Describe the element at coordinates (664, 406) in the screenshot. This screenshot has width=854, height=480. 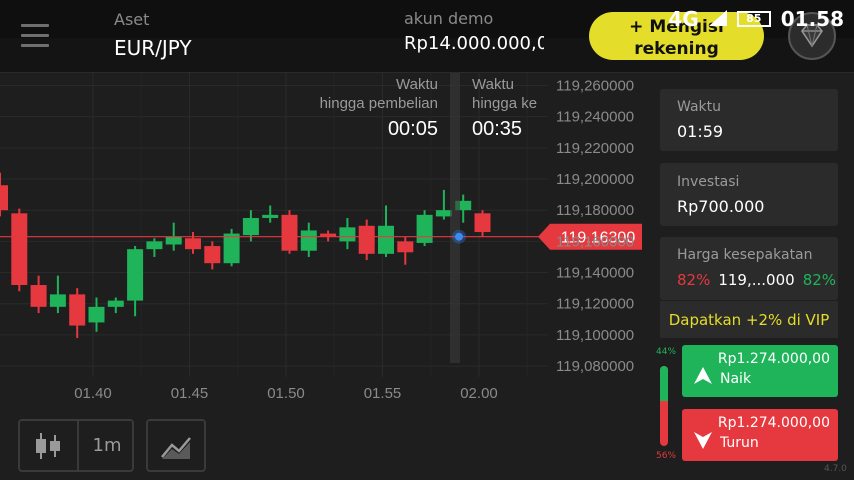
I see `sentiment-ratio-bar` at that location.